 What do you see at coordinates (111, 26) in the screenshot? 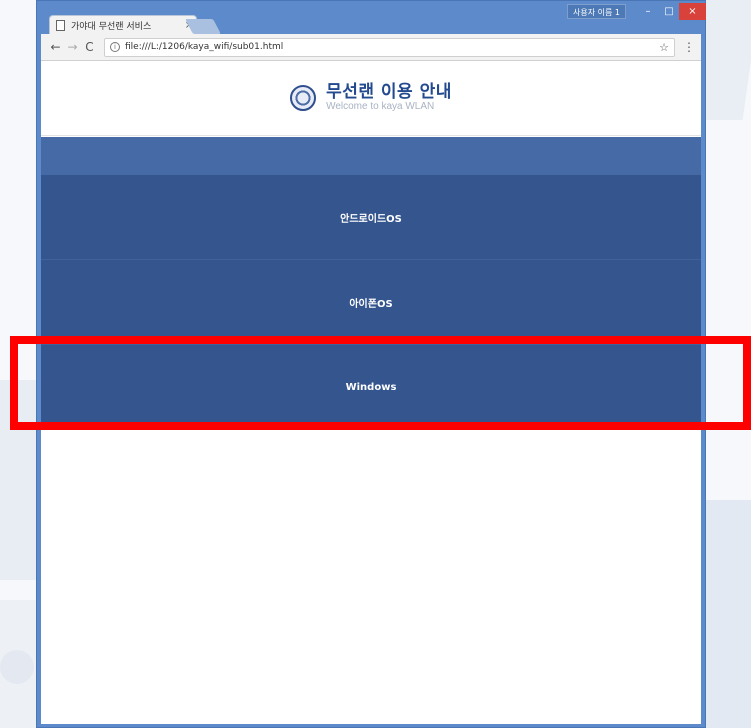
I see `tab-title: 가야대 무선랜 서비스` at bounding box center [111, 26].